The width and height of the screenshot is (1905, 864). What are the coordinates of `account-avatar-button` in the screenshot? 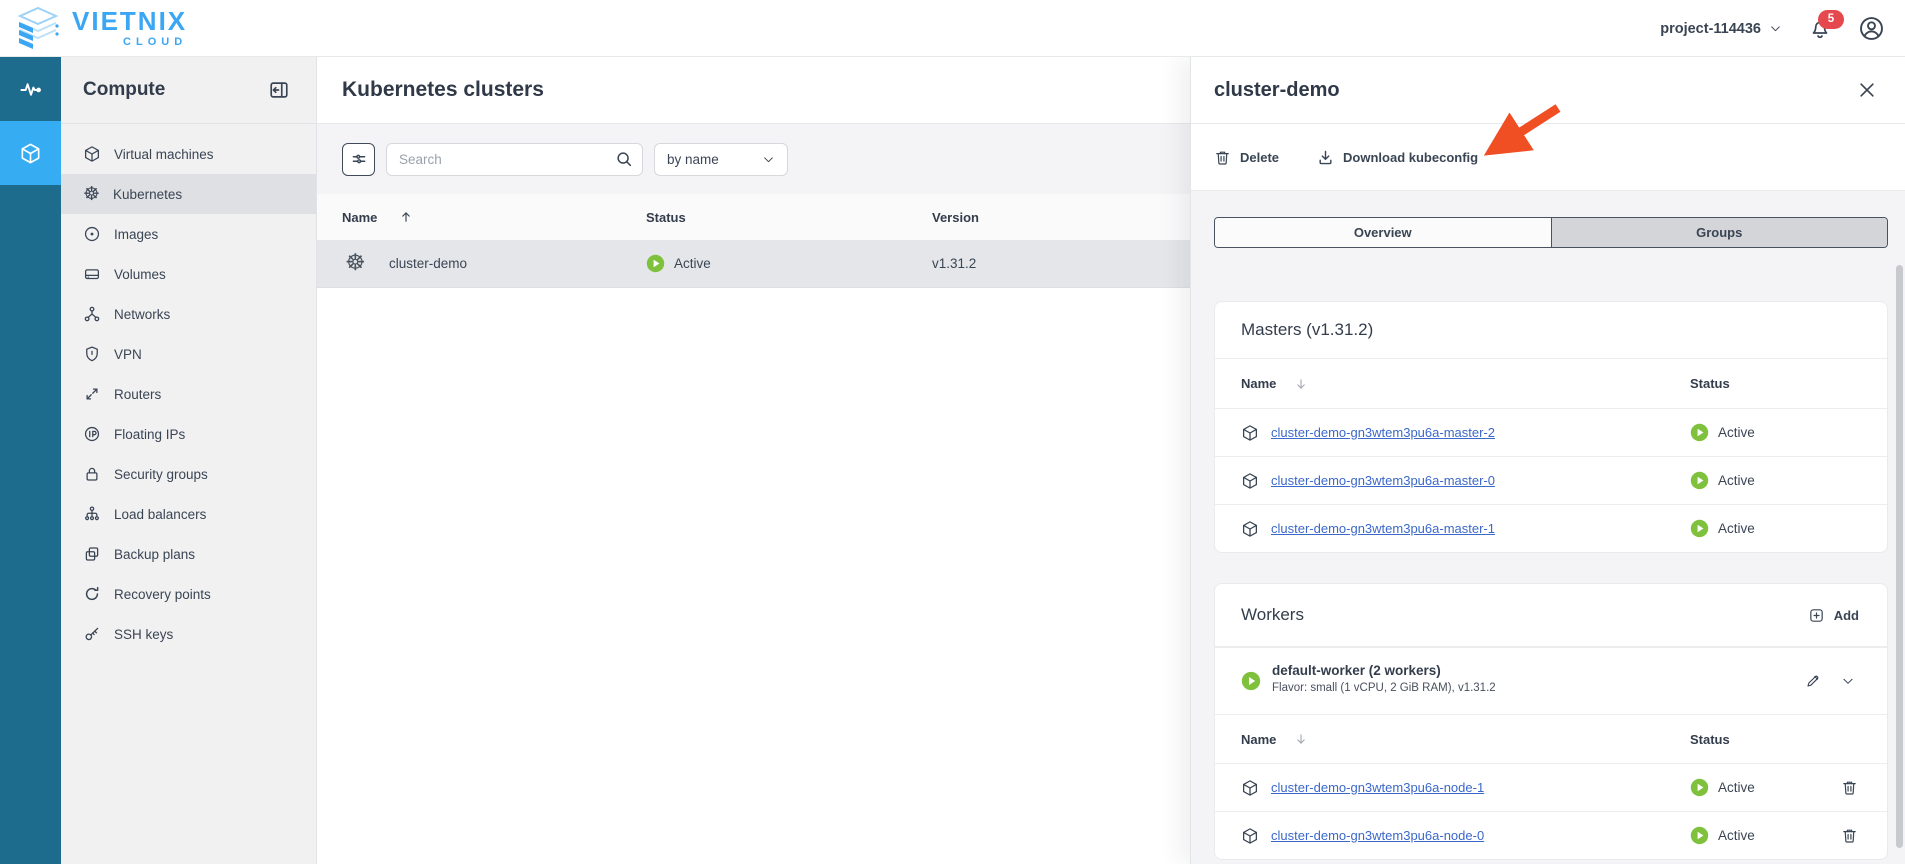 It's located at (1871, 28).